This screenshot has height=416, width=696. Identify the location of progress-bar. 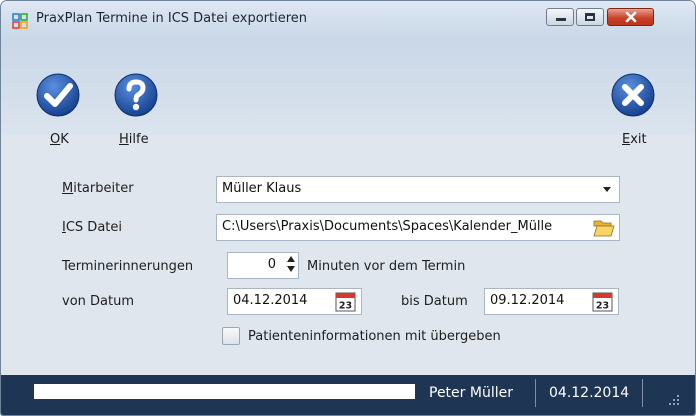
(224, 391).